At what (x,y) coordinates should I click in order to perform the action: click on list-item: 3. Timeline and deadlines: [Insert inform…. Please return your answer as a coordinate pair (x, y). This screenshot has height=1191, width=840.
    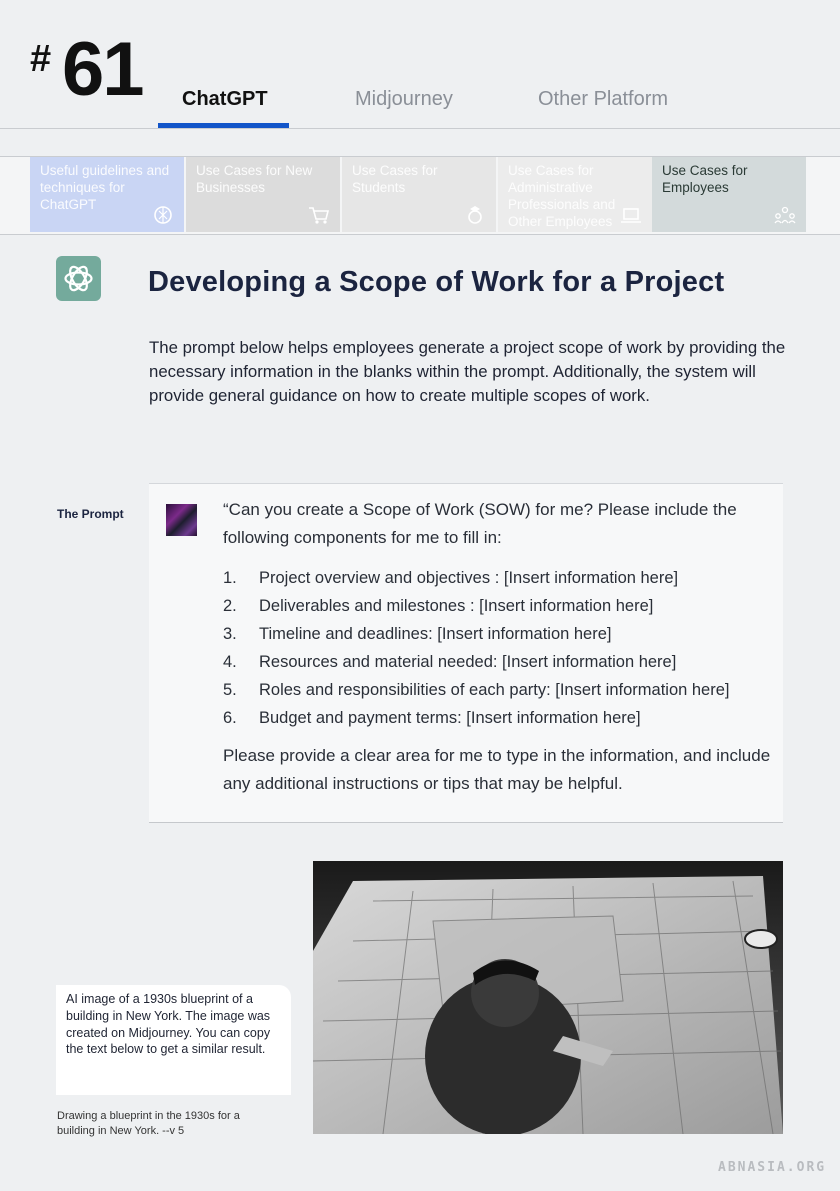
    Looking at the image, I should click on (417, 634).